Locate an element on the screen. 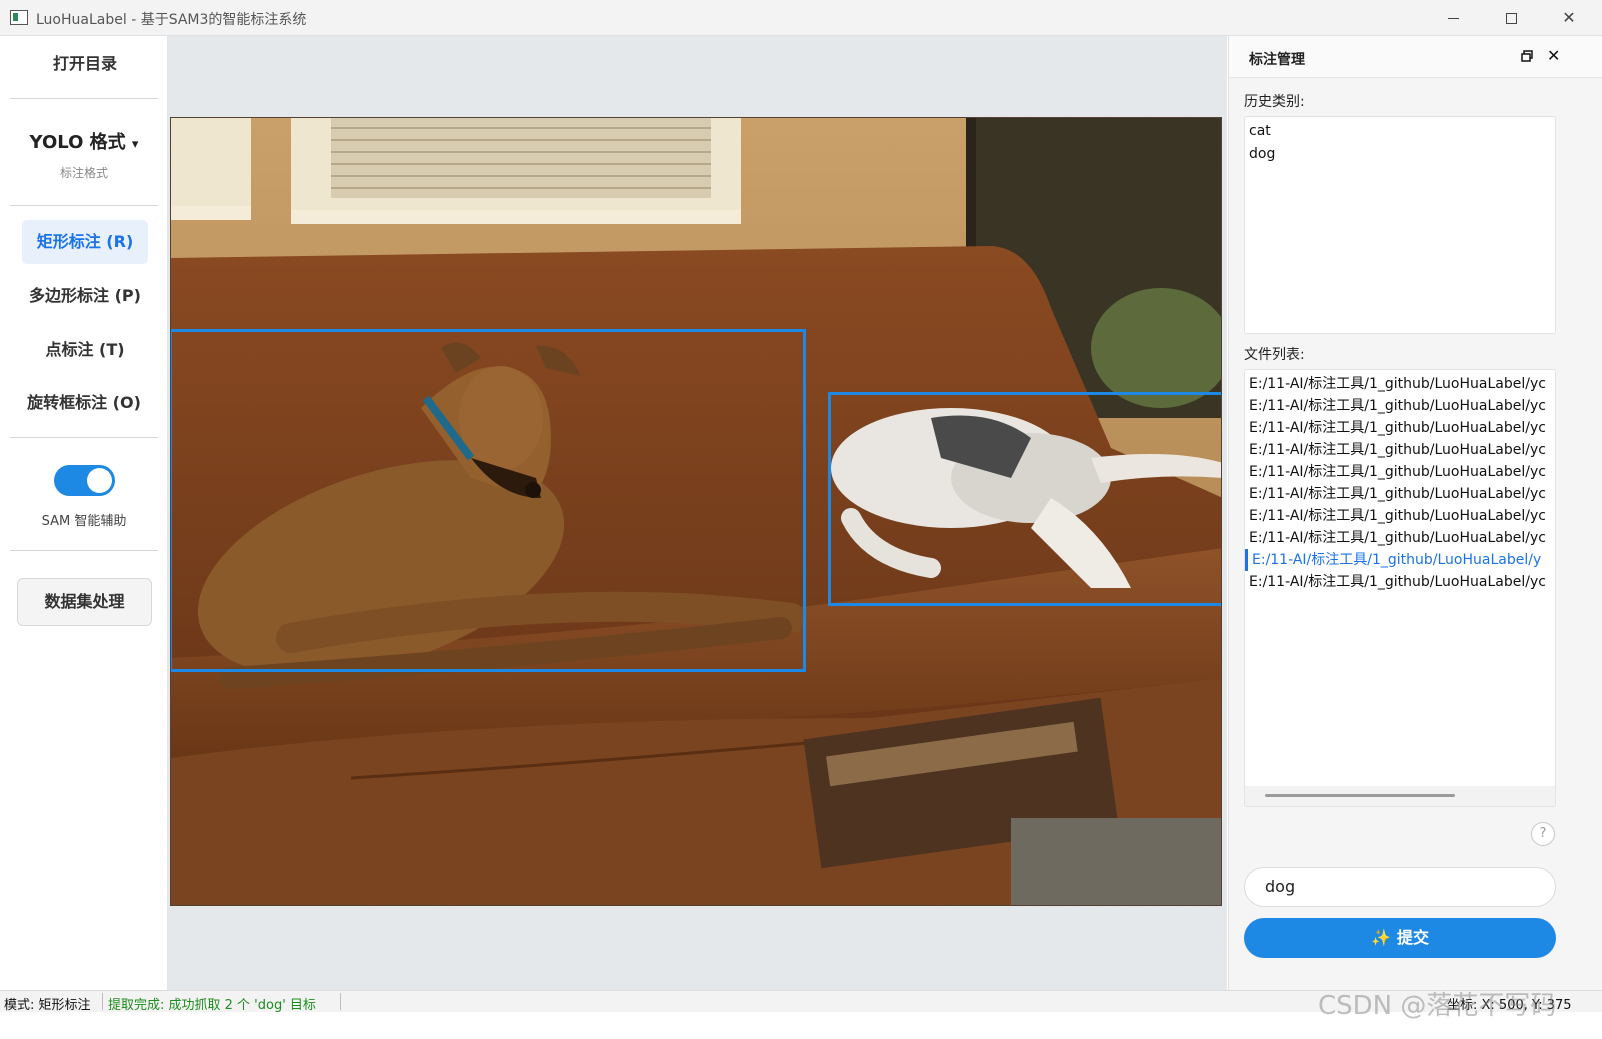 This screenshot has height=1039, width=1602. sparkle-icon: ✨ is located at coordinates (1381, 937).